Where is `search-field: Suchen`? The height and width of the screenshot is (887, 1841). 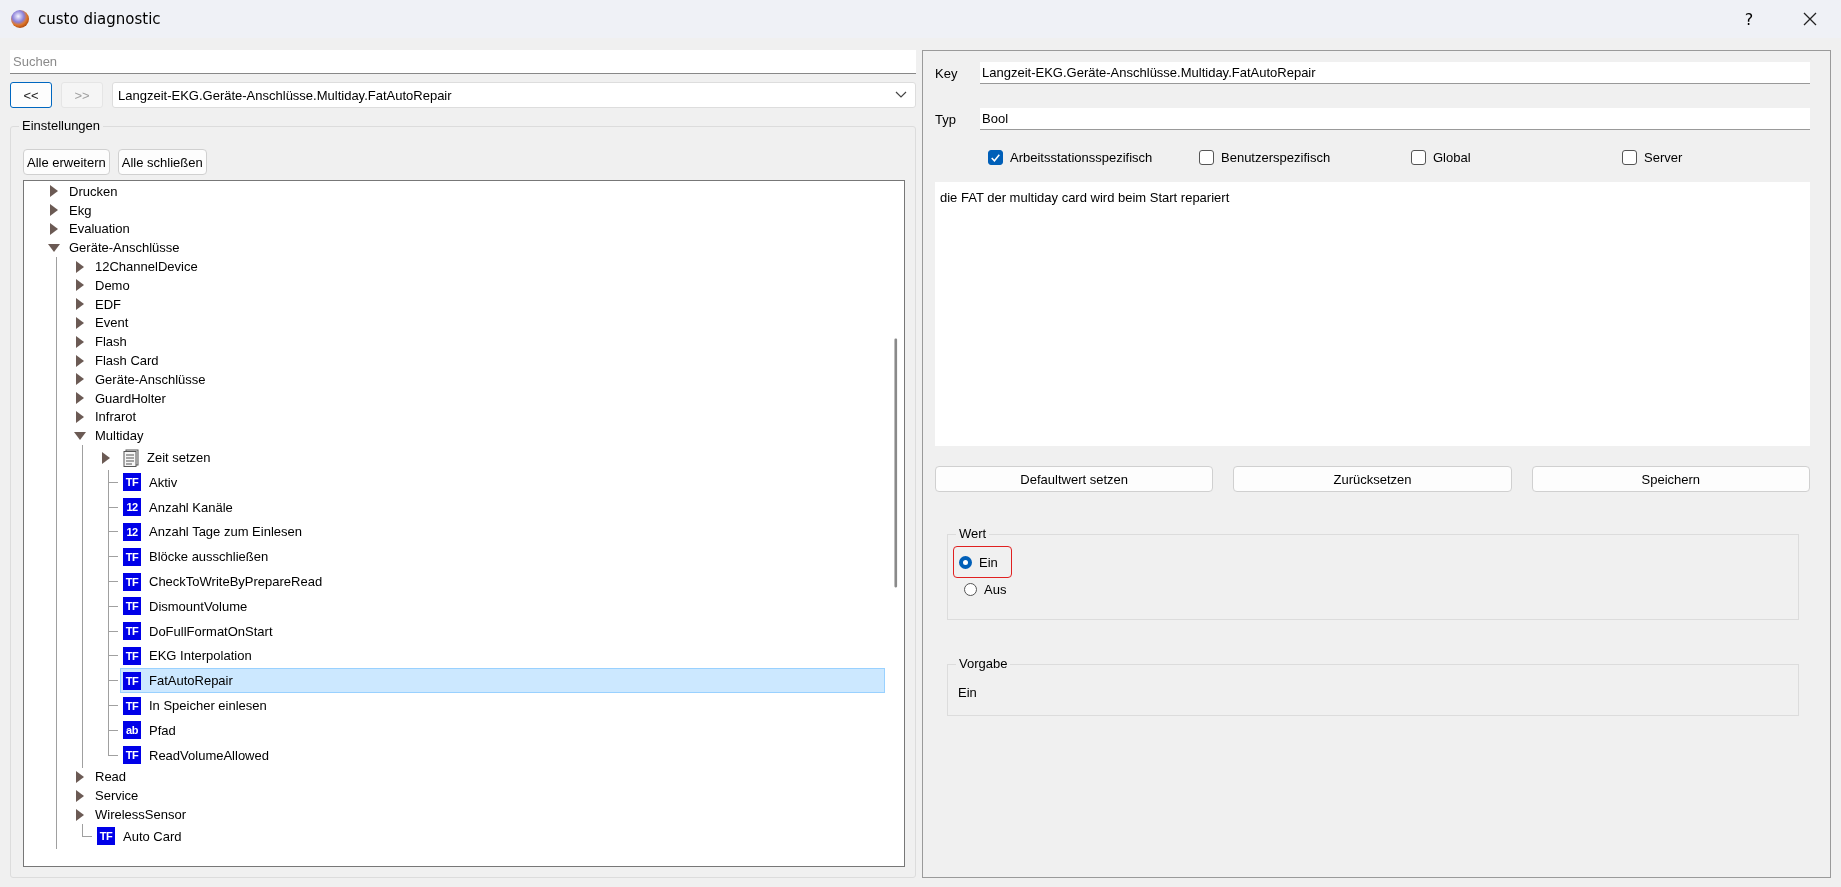 search-field: Suchen is located at coordinates (463, 62).